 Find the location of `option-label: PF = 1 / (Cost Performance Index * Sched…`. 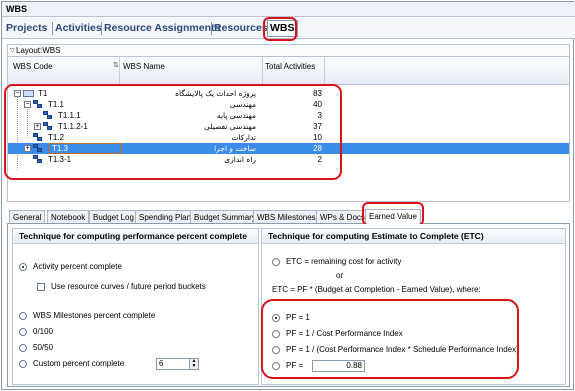

option-label: PF = 1 / (Cost Performance Index * Sched… is located at coordinates (402, 349).